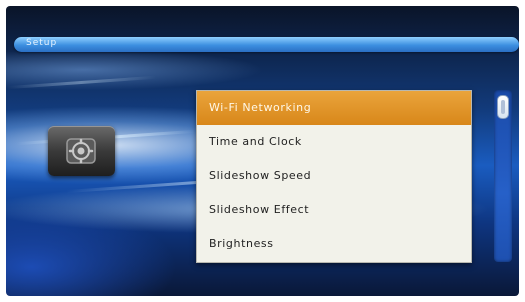  Describe the element at coordinates (334, 142) in the screenshot. I see `menu-item-time-and-clock: Time and Clock` at that location.